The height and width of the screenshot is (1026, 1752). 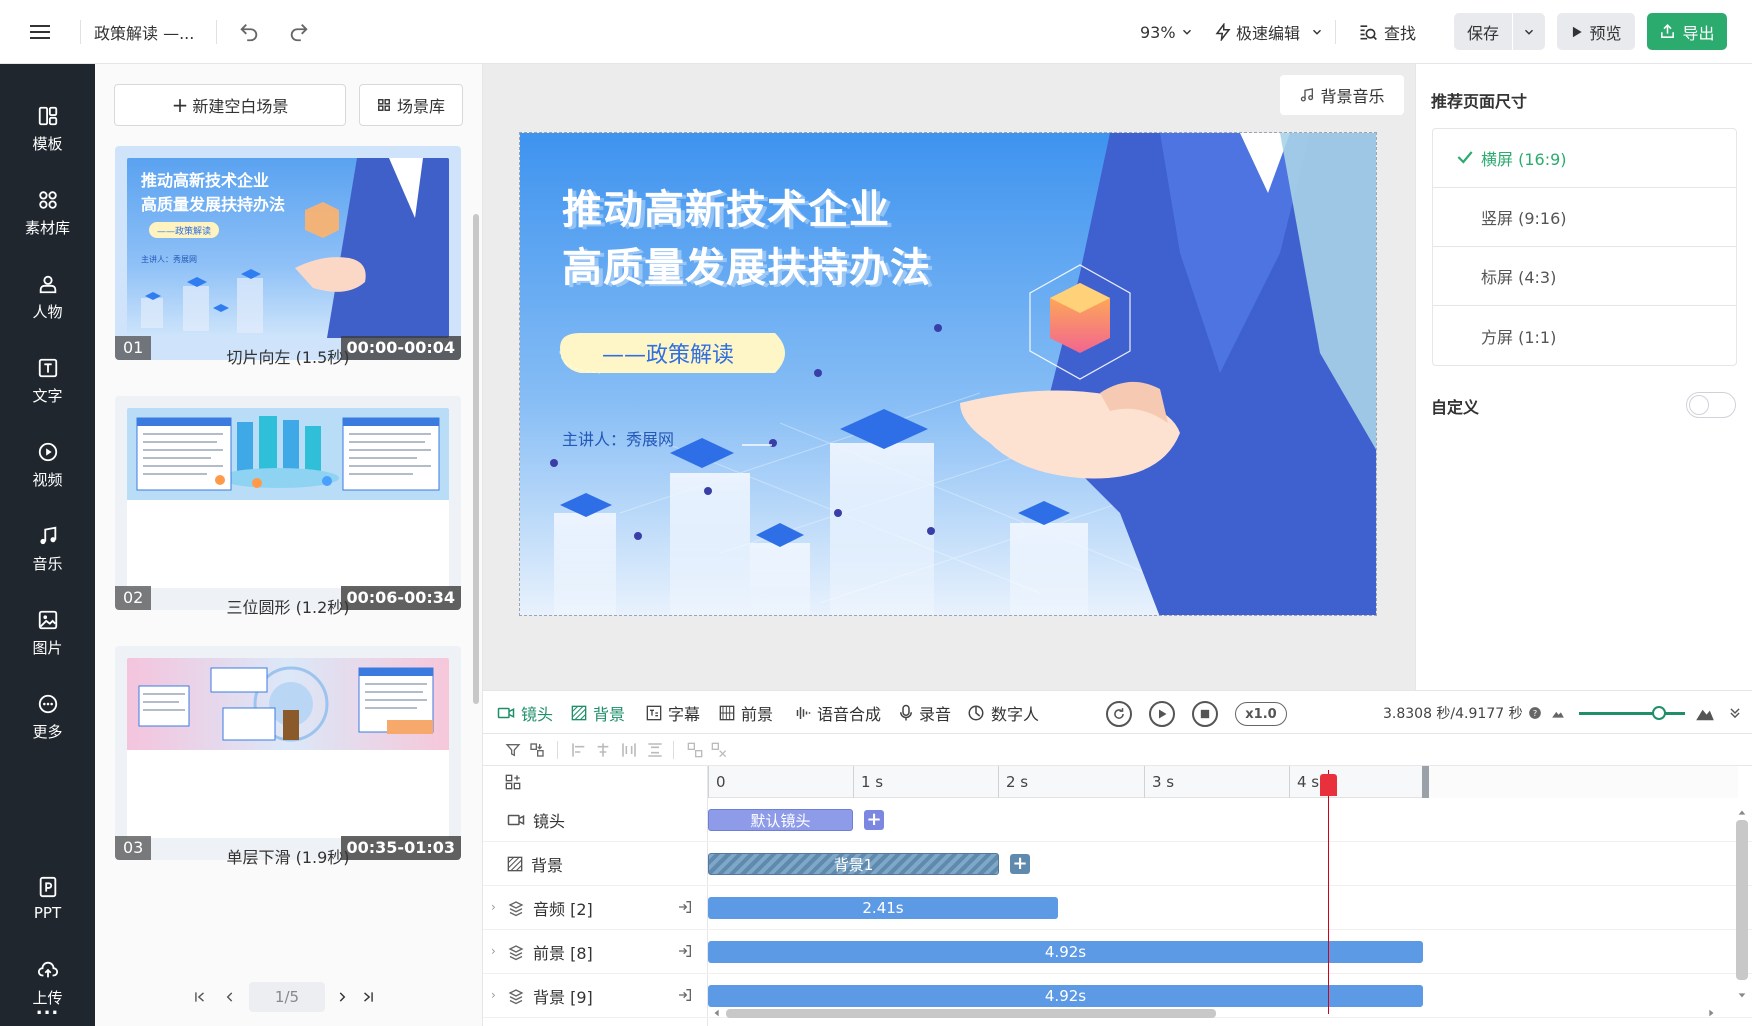 What do you see at coordinates (1558, 713) in the screenshot?
I see `zoom-out-icon` at bounding box center [1558, 713].